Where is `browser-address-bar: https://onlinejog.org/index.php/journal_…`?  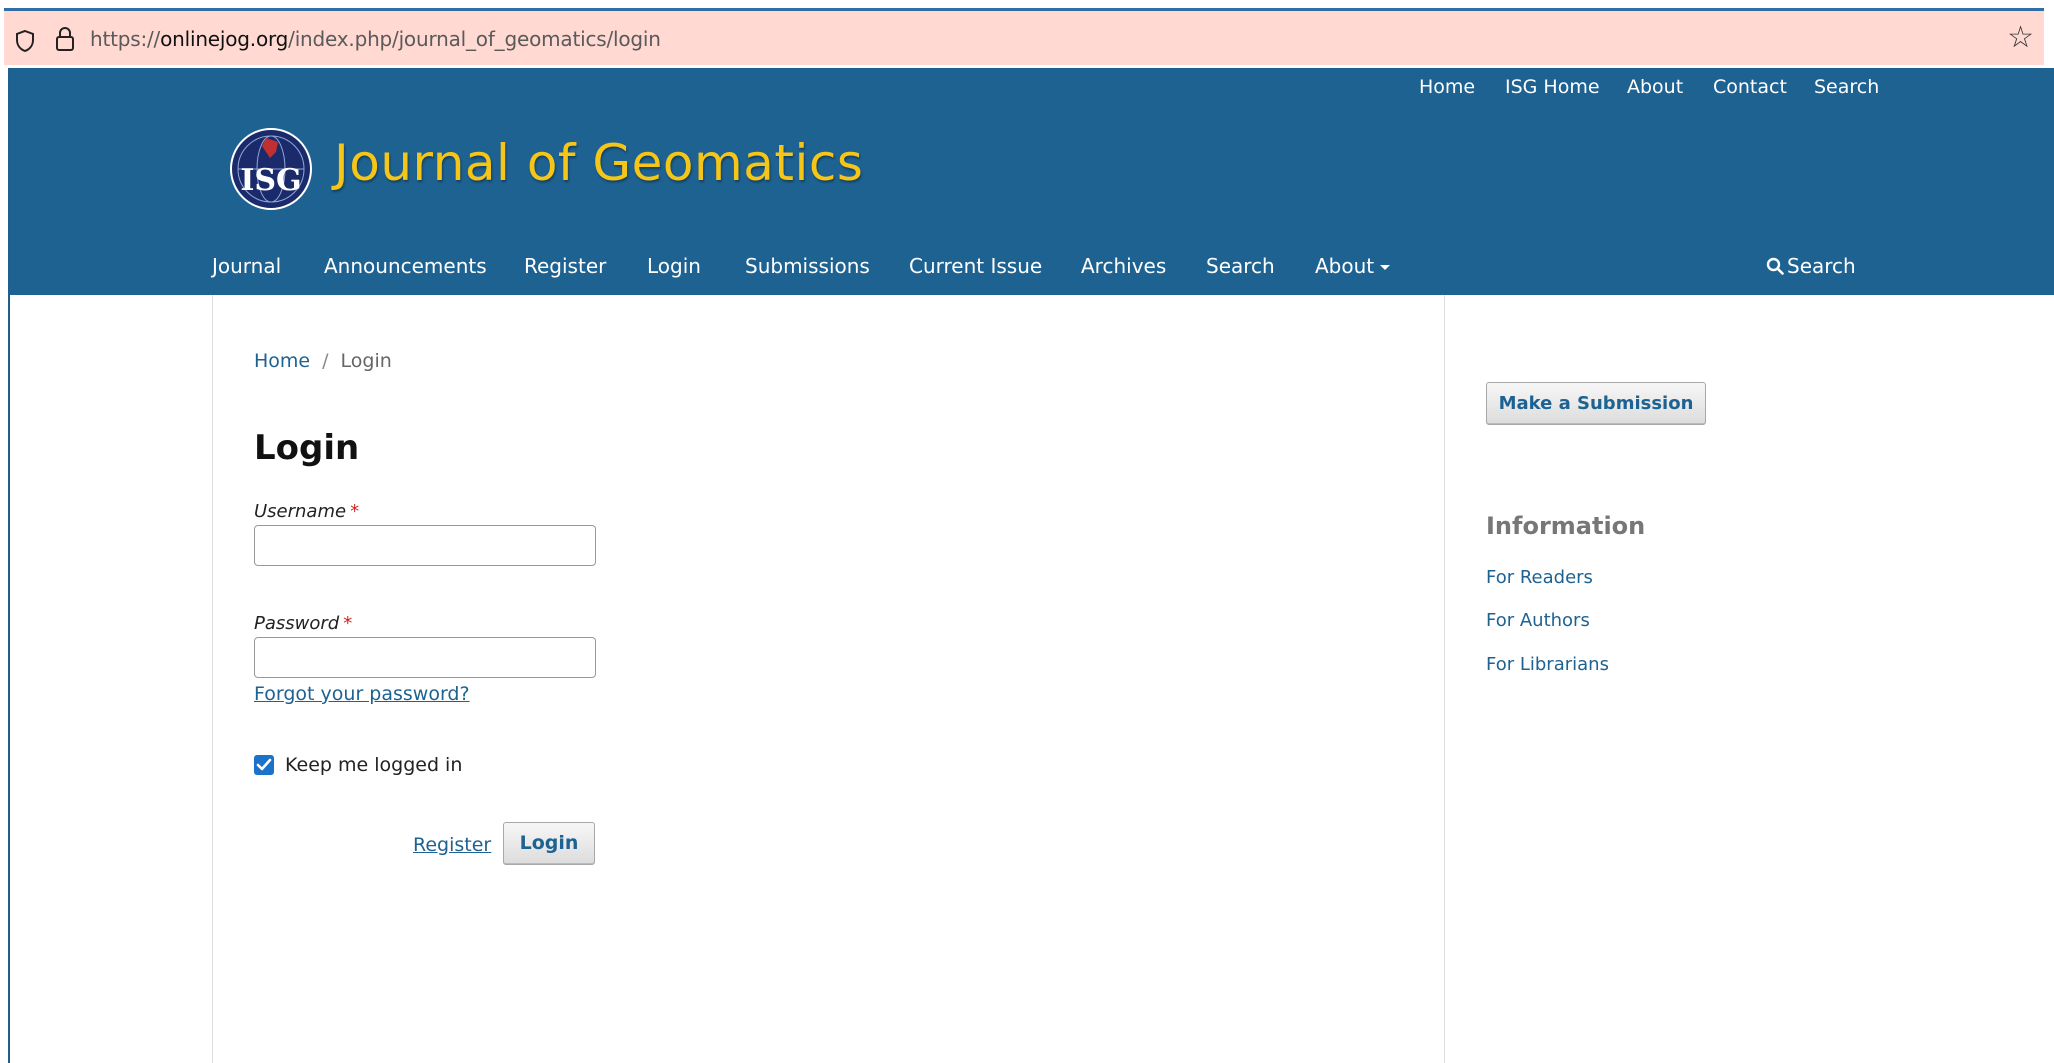 browser-address-bar: https://onlinejog.org/index.php/journal_… is located at coordinates (1027, 34).